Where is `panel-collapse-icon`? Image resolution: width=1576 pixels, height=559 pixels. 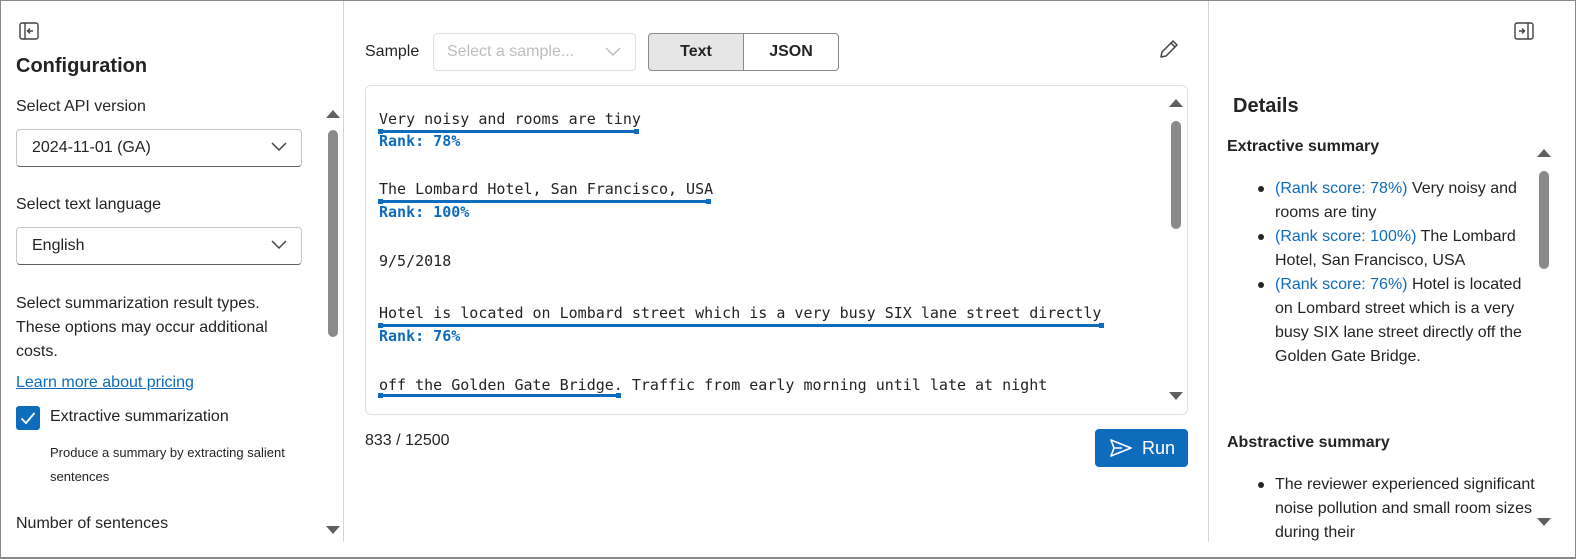 panel-collapse-icon is located at coordinates (29, 31).